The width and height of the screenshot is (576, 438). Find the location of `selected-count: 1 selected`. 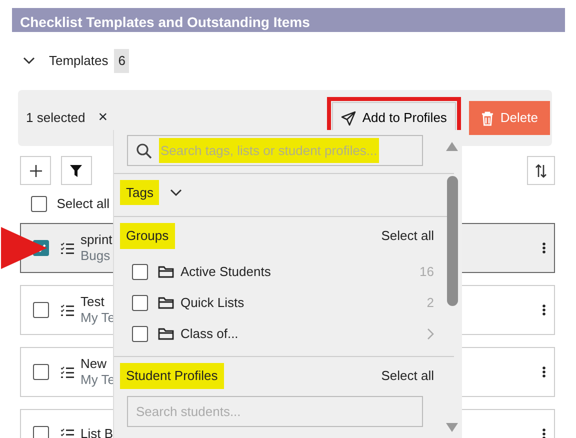

selected-count: 1 selected is located at coordinates (56, 118).